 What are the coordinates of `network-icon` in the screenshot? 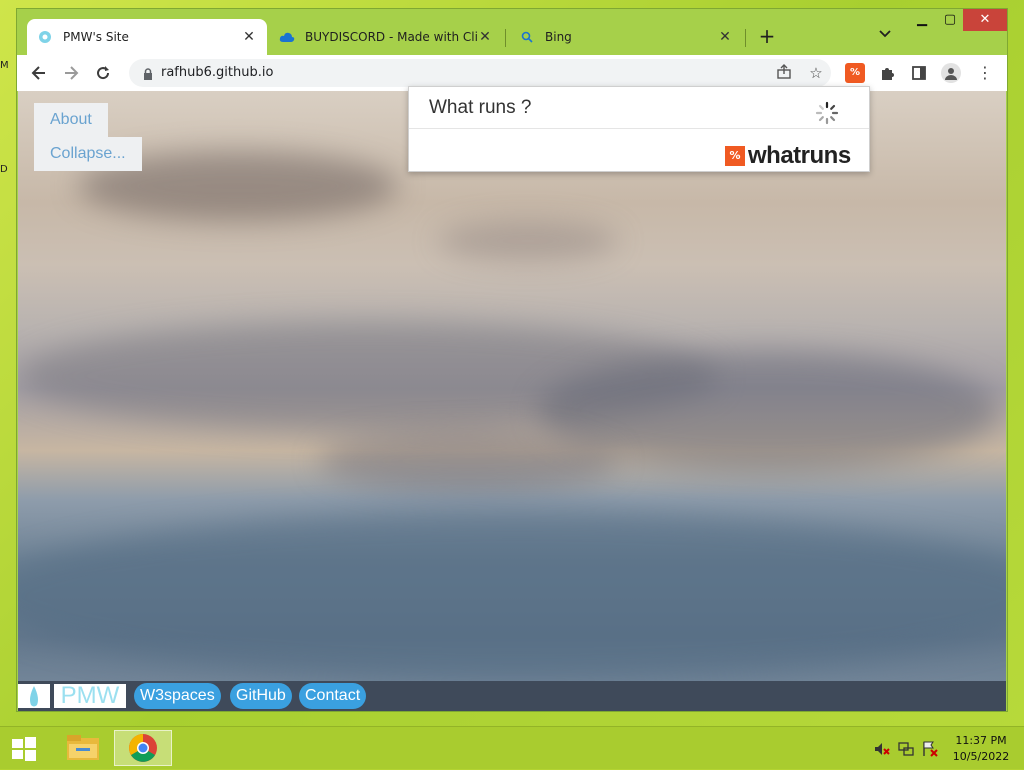 It's located at (906, 749).